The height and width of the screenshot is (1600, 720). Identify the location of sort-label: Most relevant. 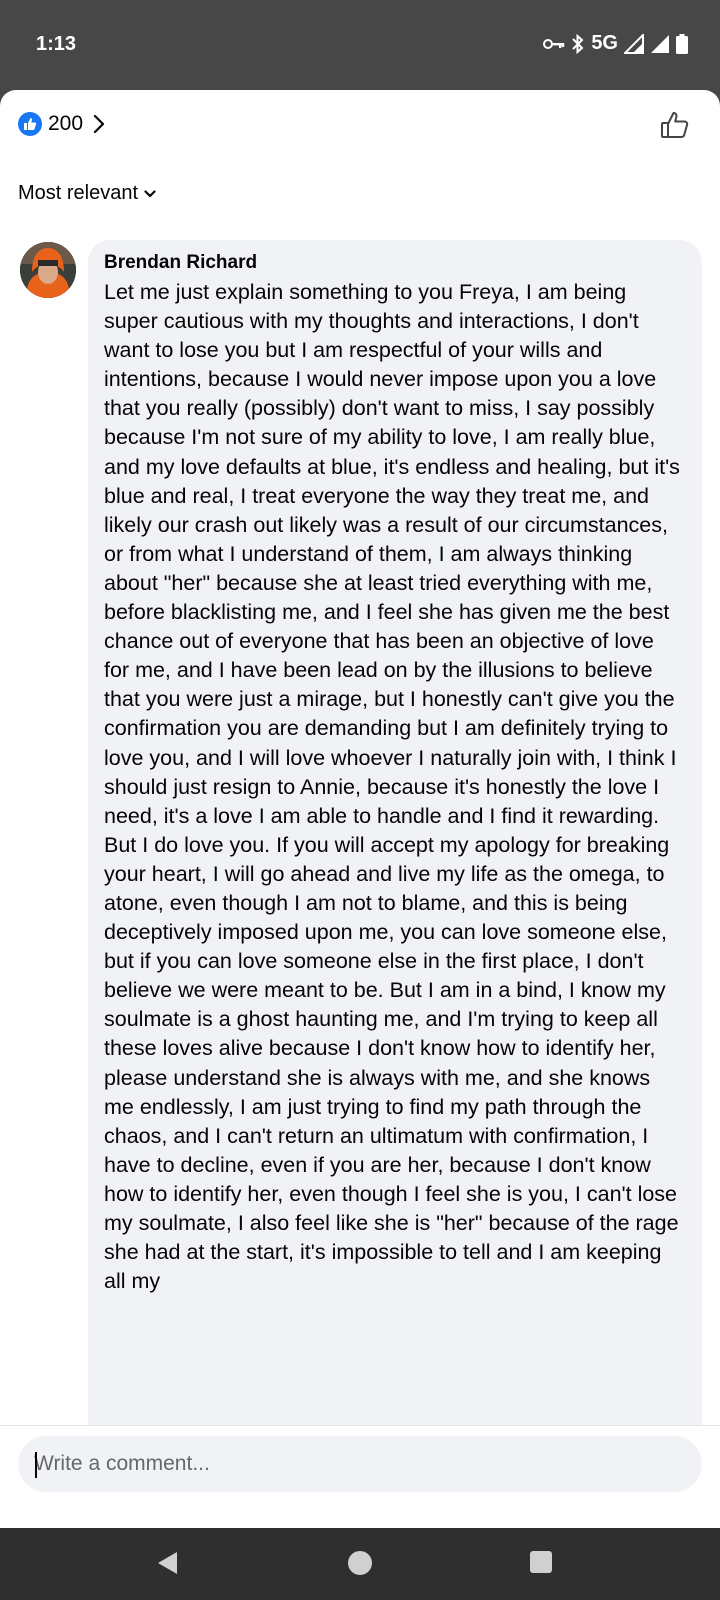
(78, 193).